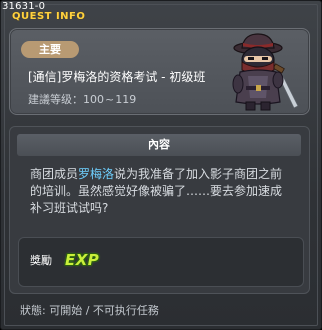  What do you see at coordinates (49, 16) in the screenshot?
I see `window-title: QUEST INFO` at bounding box center [49, 16].